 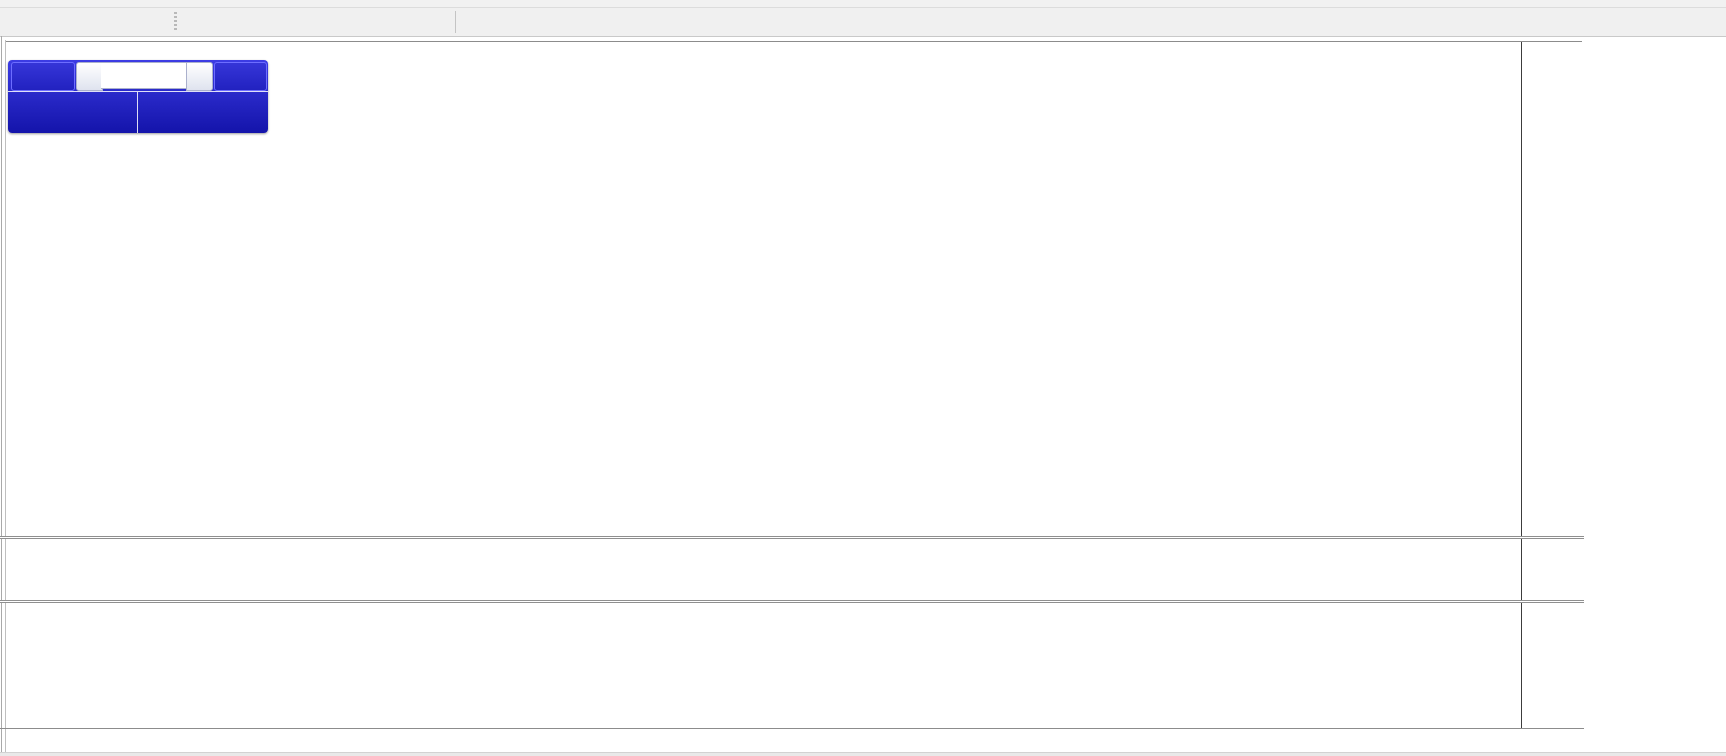 What do you see at coordinates (199, 76) in the screenshot?
I see `volume-increase-button` at bounding box center [199, 76].